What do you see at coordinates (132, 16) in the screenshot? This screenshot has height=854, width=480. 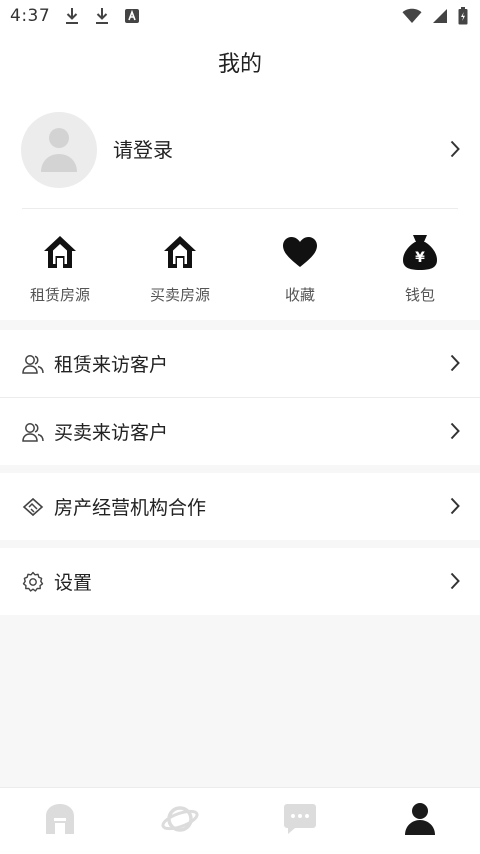 I see `a-app-icon` at bounding box center [132, 16].